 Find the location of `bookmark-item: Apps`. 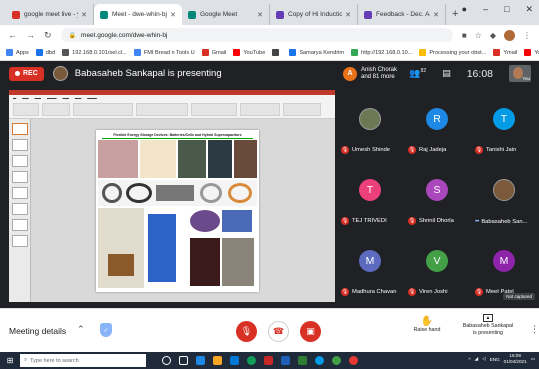

bookmark-item: Apps is located at coordinates (17, 52).